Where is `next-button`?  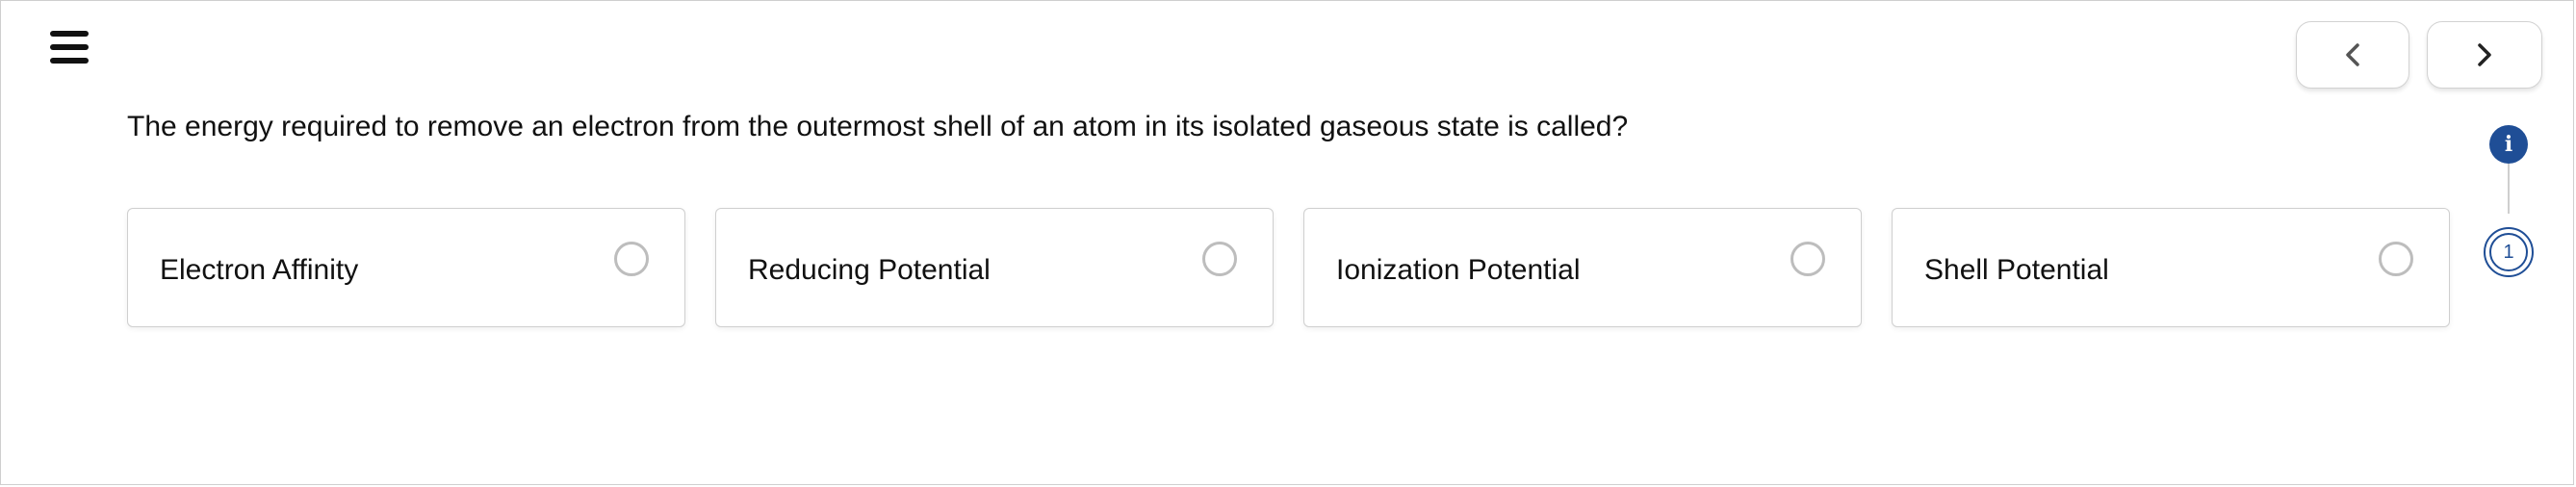 next-button is located at coordinates (2485, 55).